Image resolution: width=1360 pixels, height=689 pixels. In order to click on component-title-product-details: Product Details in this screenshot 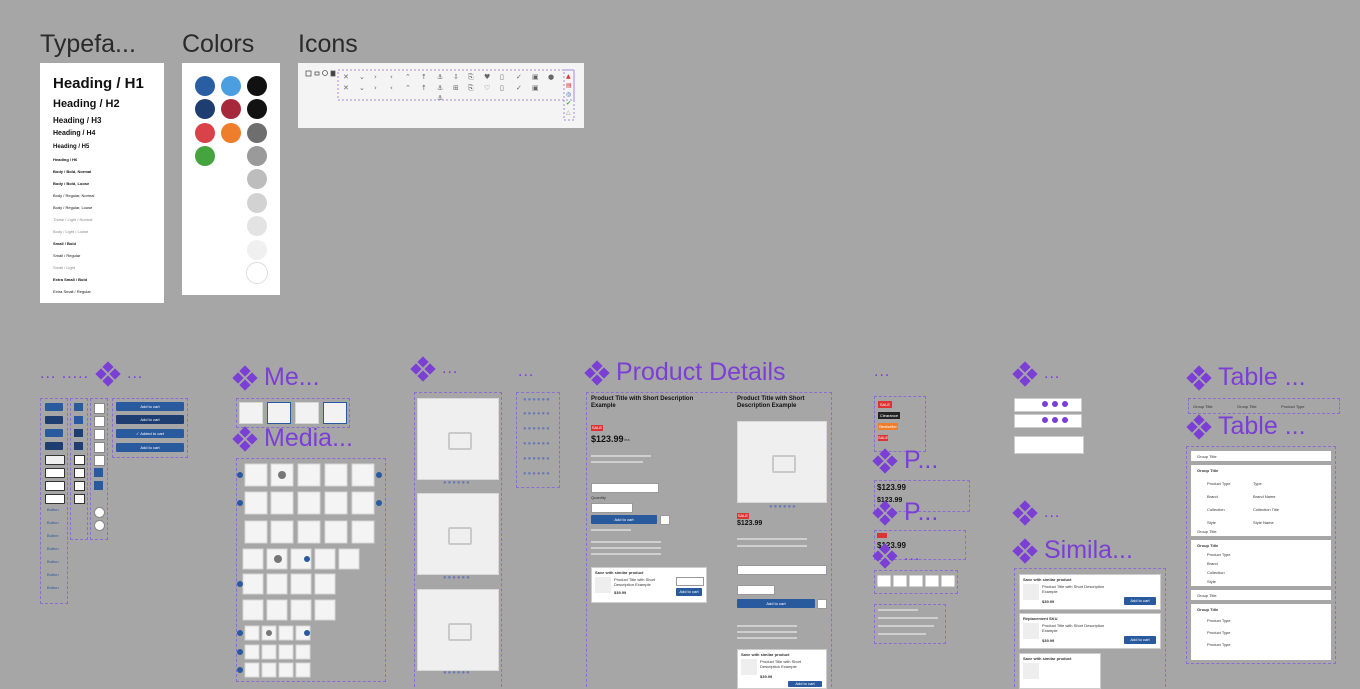, I will do `click(685, 372)`.